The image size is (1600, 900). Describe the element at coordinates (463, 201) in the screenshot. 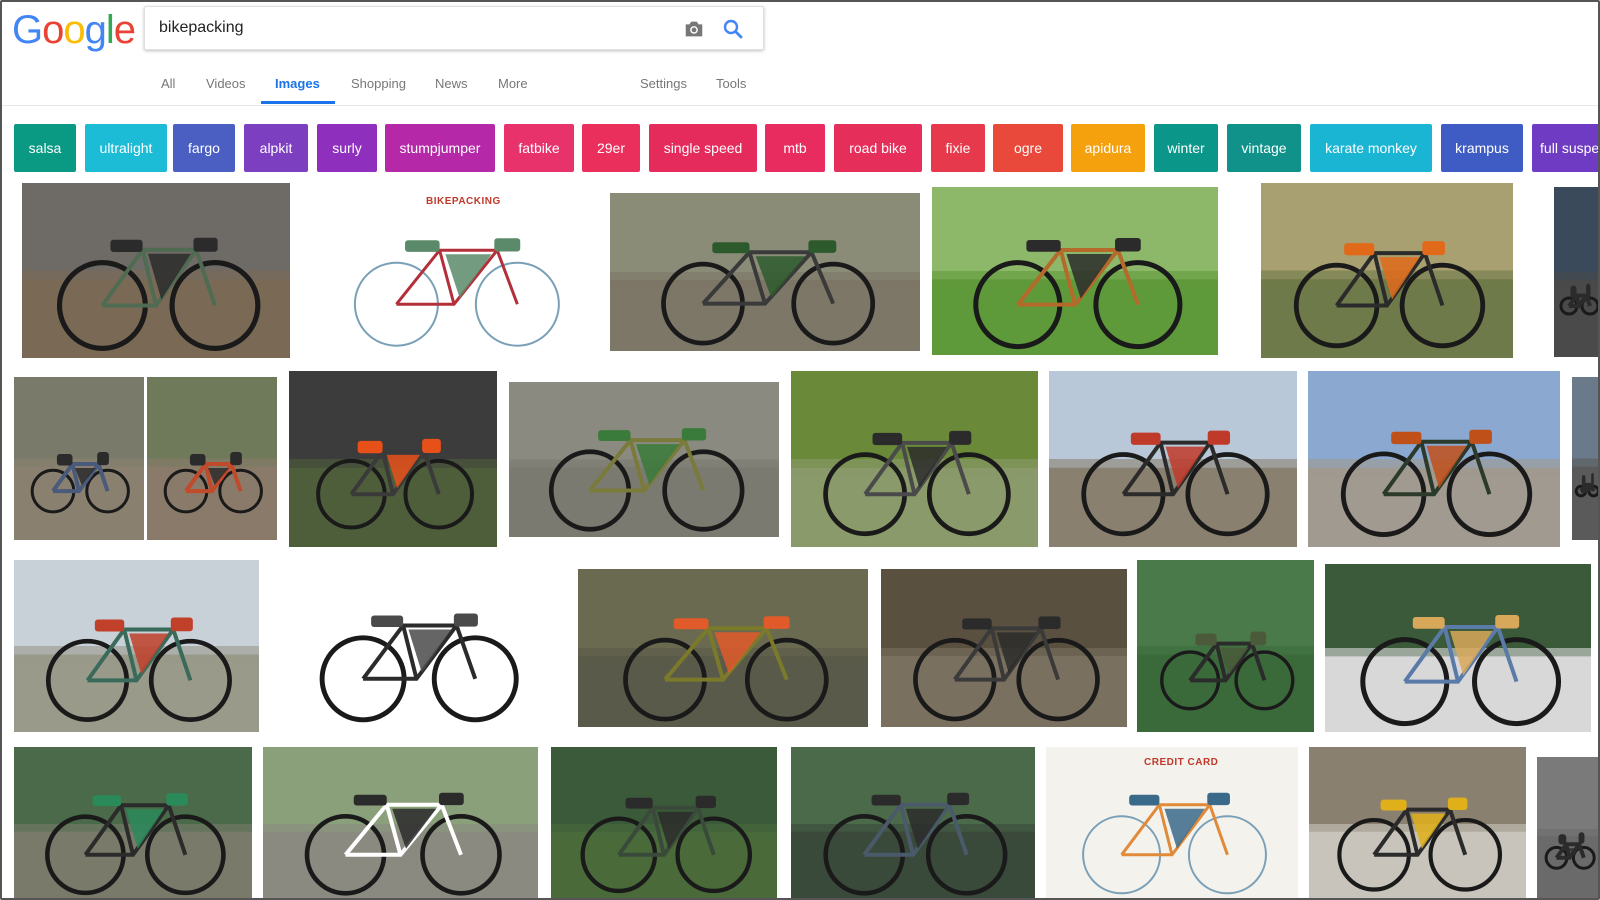

I see `sketch-title-text: BIKEPACKING` at that location.